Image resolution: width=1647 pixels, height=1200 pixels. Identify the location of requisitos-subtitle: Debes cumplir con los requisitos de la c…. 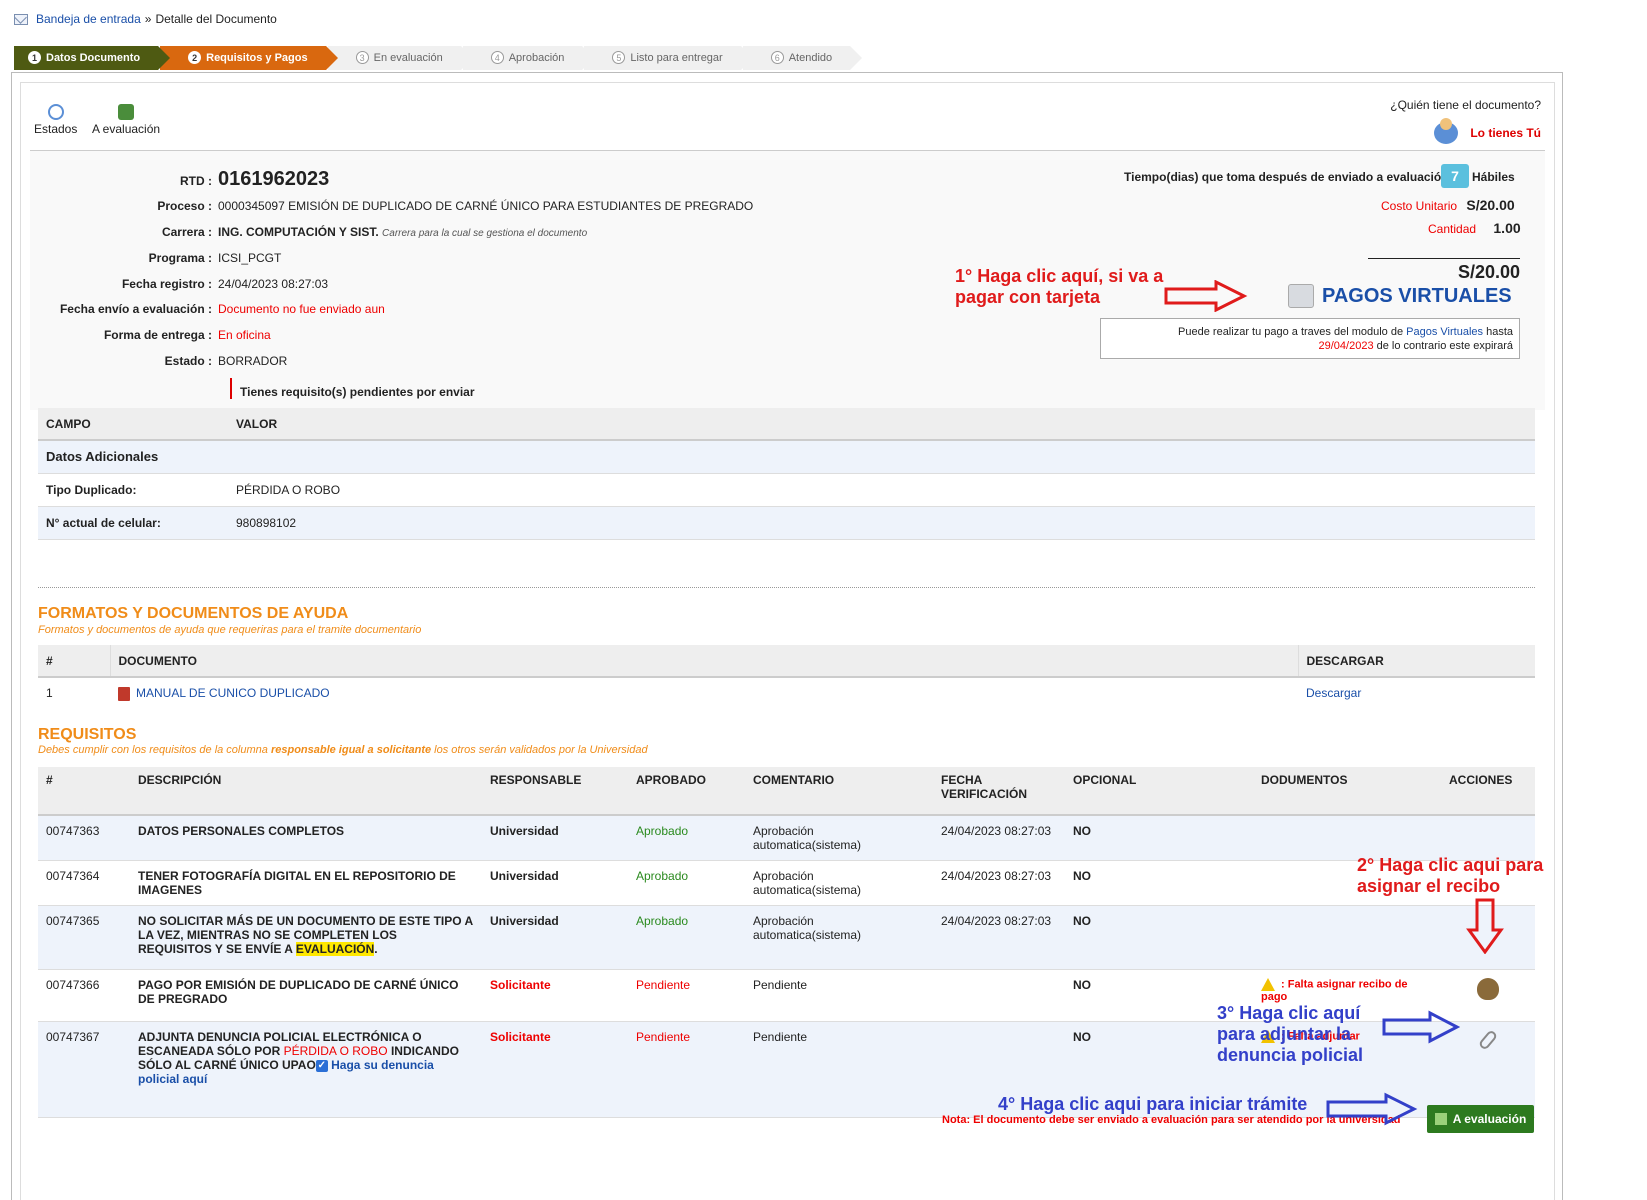
(343, 750).